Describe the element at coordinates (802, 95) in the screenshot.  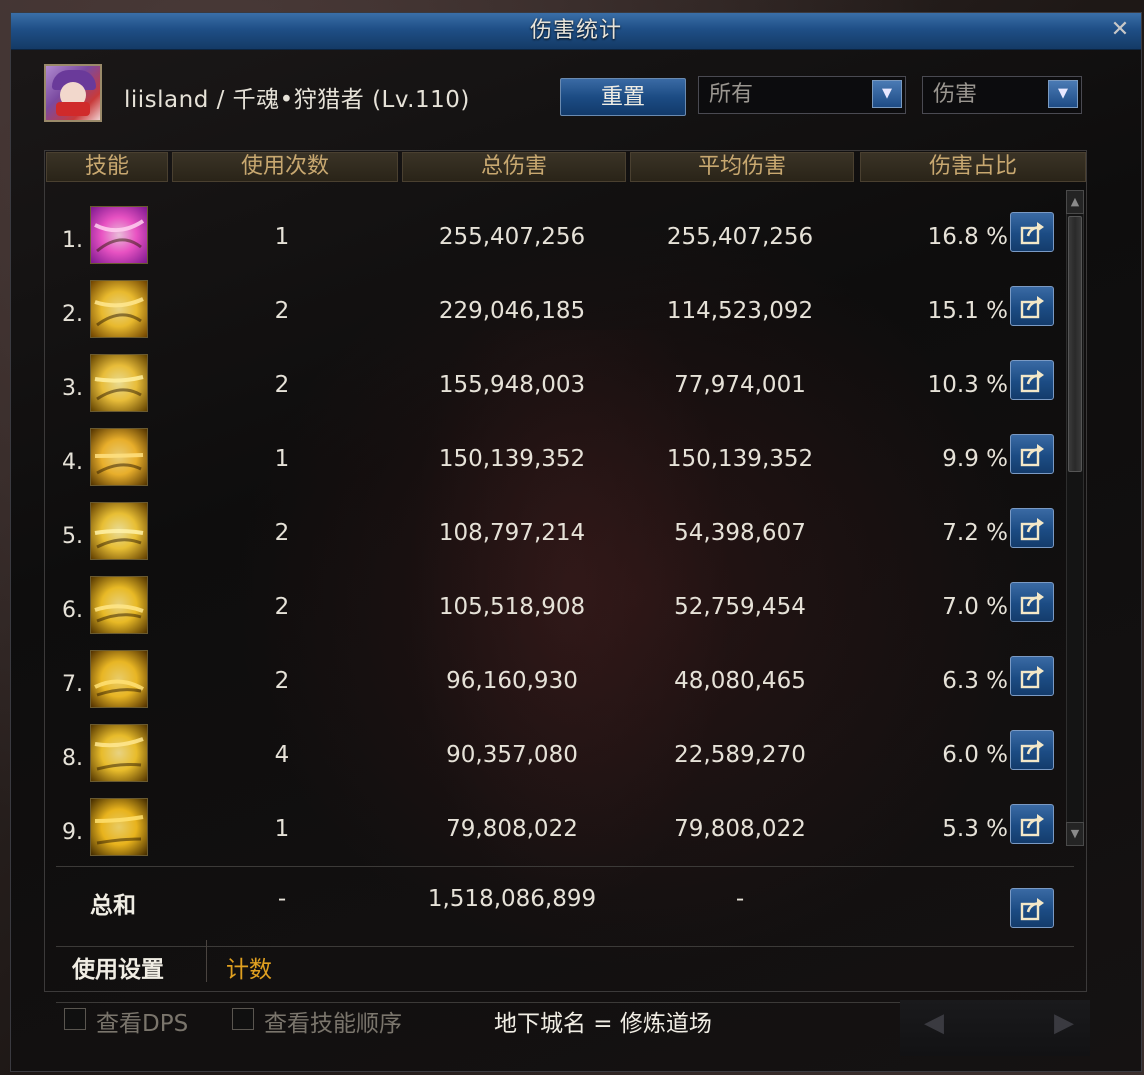
I see `filter-dropdown: 所有 ▼` at that location.